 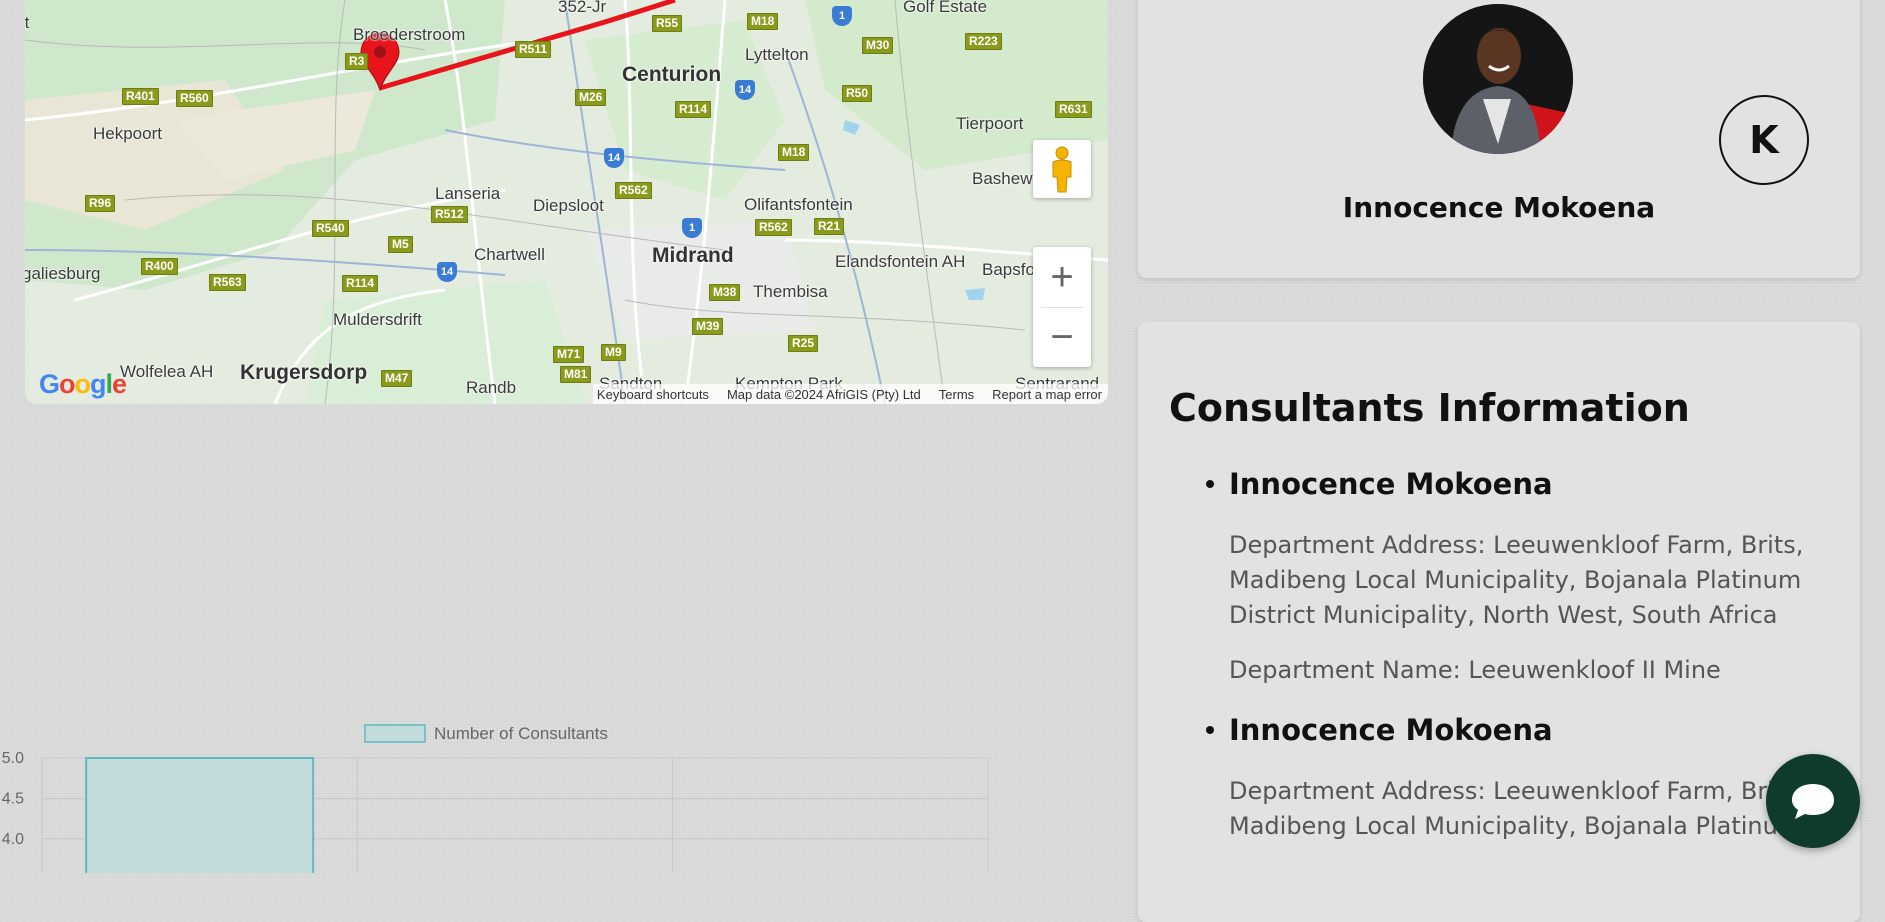 What do you see at coordinates (1764, 140) in the screenshot?
I see `user-initial-button: K` at bounding box center [1764, 140].